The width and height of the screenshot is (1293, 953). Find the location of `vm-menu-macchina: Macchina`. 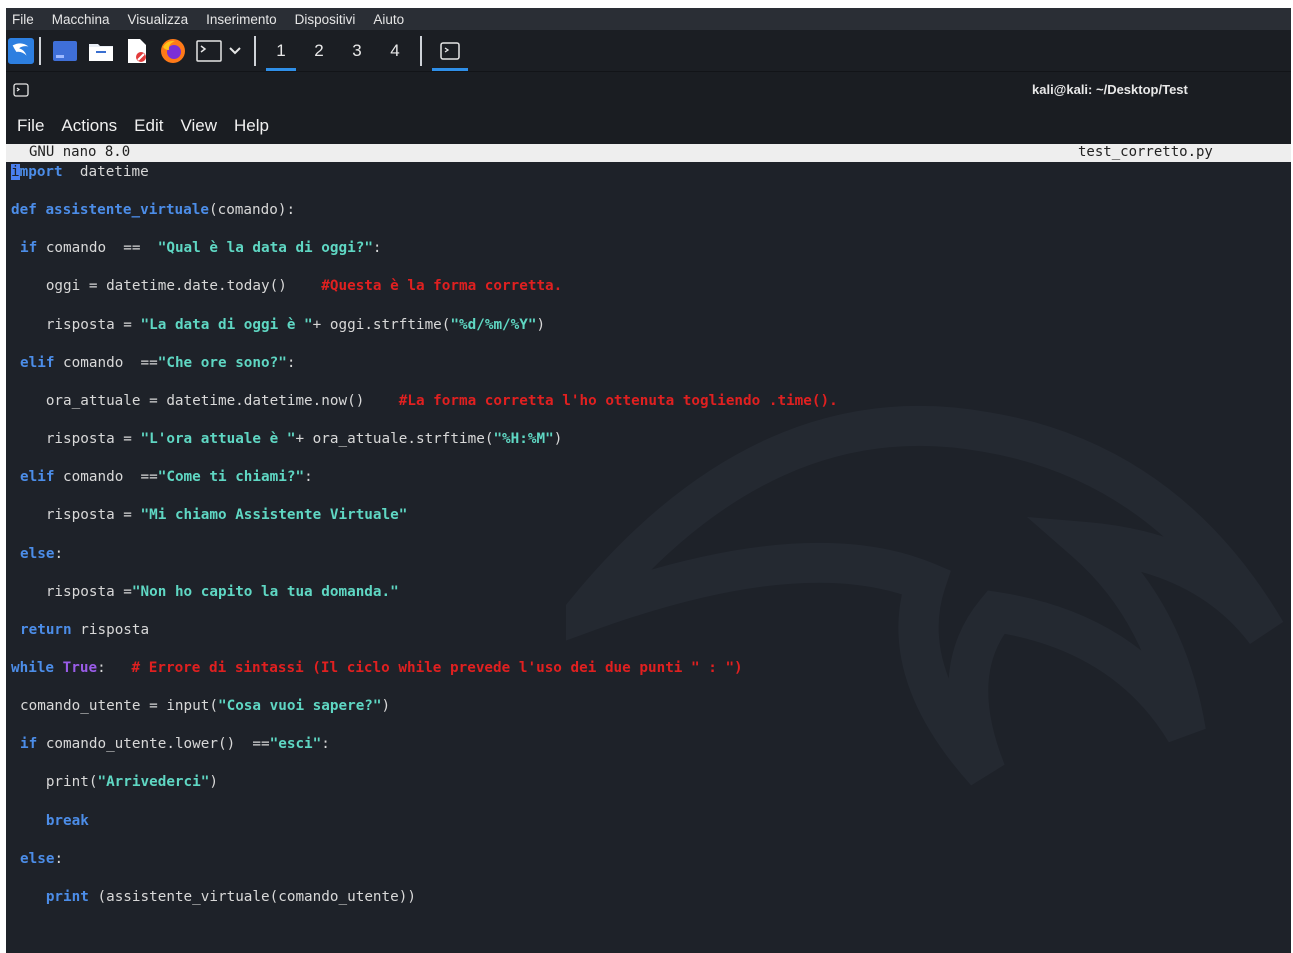

vm-menu-macchina: Macchina is located at coordinates (81, 19).